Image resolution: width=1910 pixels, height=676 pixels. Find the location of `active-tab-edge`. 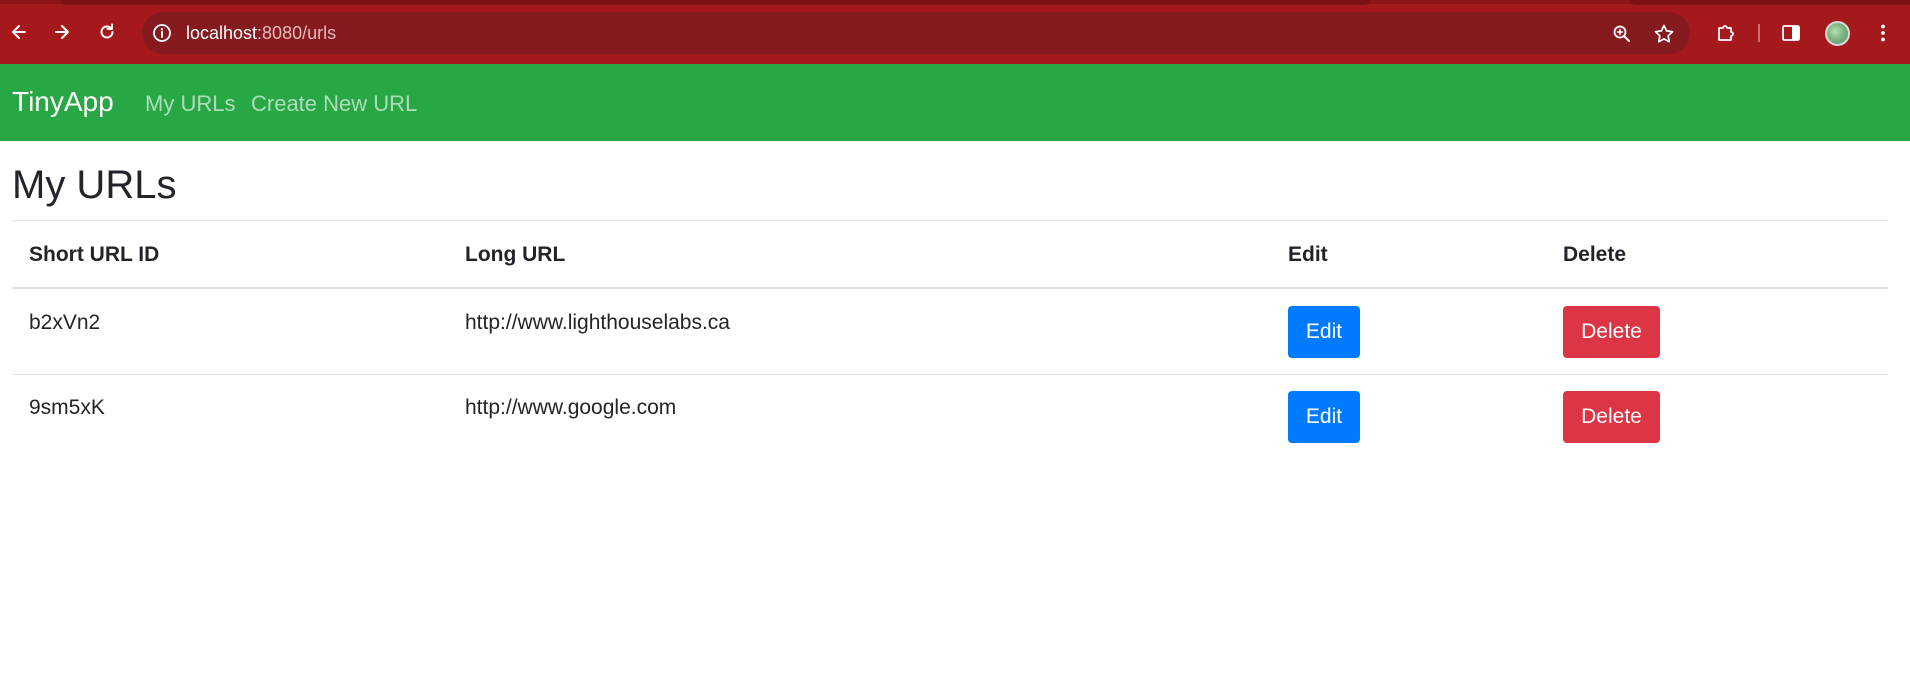

active-tab-edge is located at coordinates (715, 2).